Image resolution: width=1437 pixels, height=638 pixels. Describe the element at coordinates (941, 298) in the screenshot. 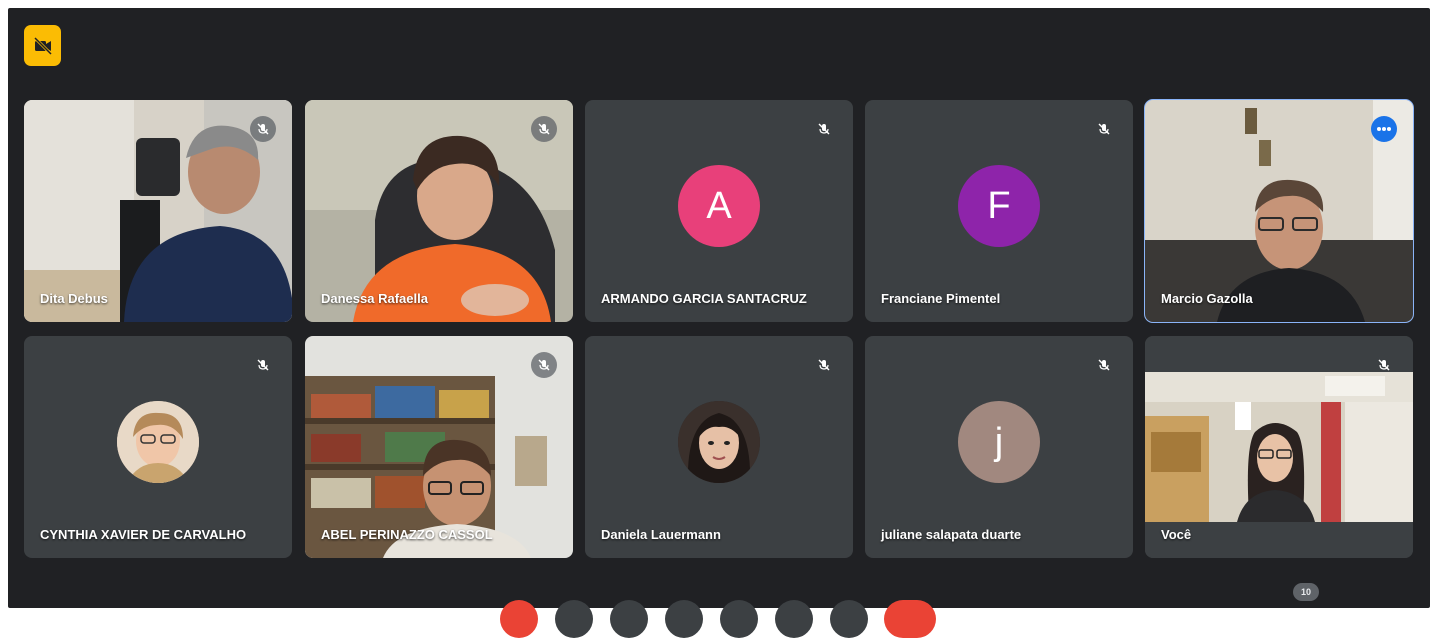

I see `participant-name: Franciane Pimentel` at that location.